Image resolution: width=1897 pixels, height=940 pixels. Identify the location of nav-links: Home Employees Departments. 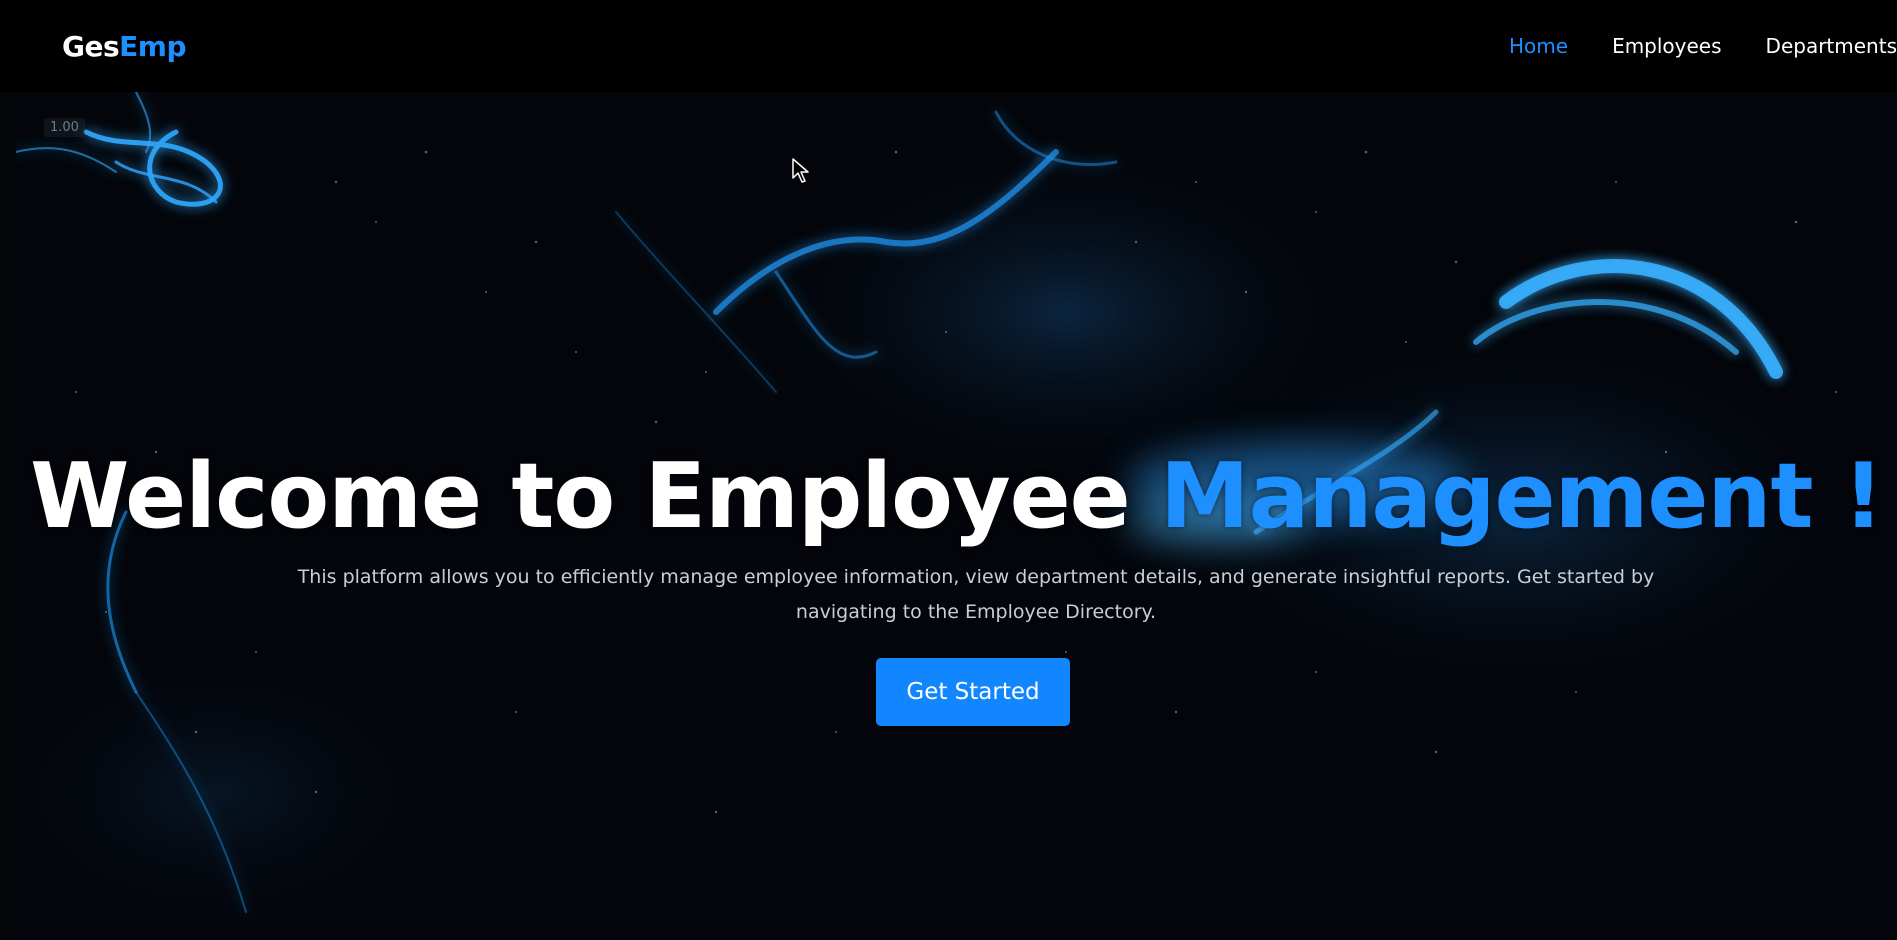
(1681, 46).